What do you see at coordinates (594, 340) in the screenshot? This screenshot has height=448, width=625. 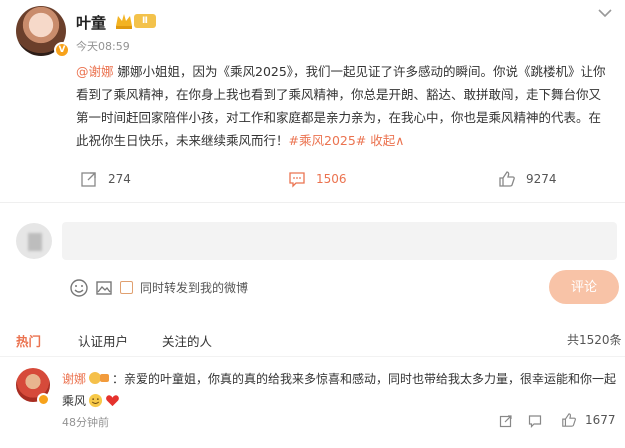 I see `comment-total: 共1520条` at bounding box center [594, 340].